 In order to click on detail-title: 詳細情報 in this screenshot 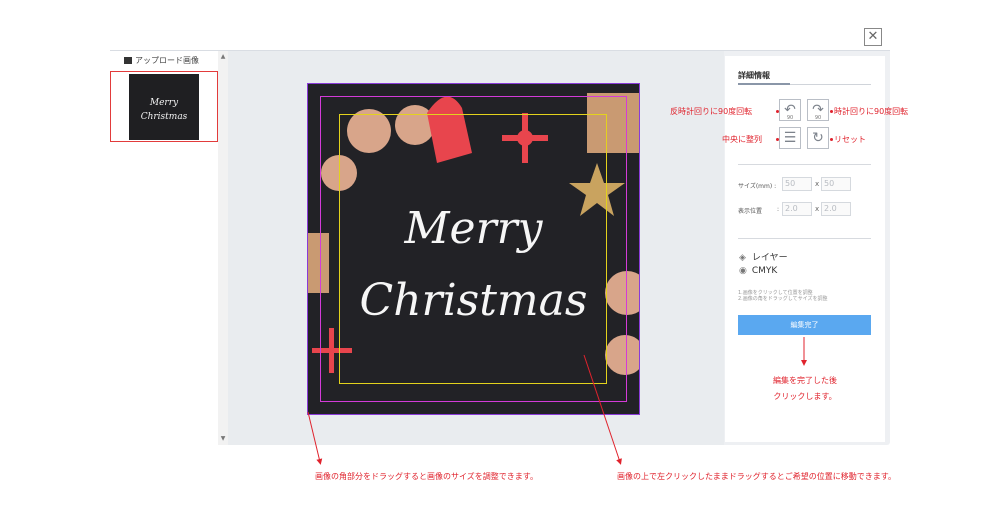, I will do `click(754, 75)`.